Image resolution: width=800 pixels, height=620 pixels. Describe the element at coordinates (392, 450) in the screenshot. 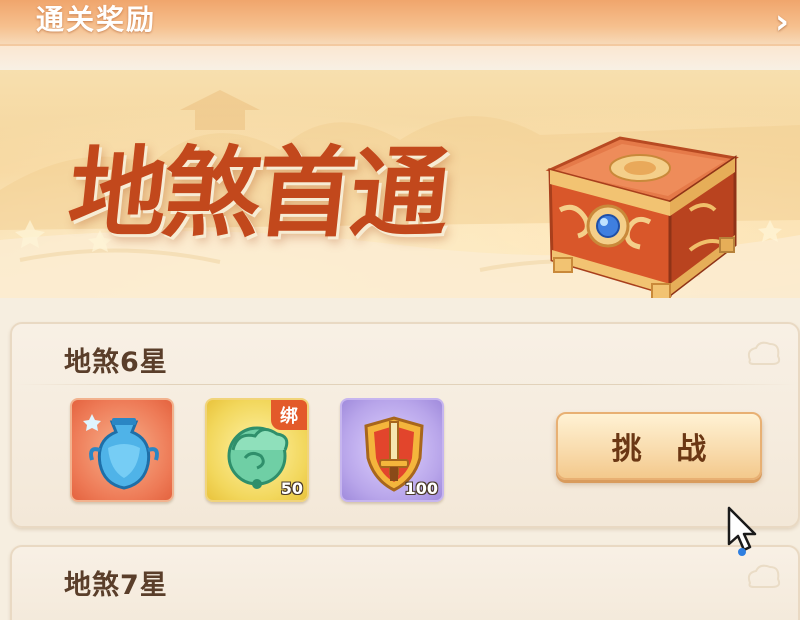

I see `reward-item-shield: 100` at that location.